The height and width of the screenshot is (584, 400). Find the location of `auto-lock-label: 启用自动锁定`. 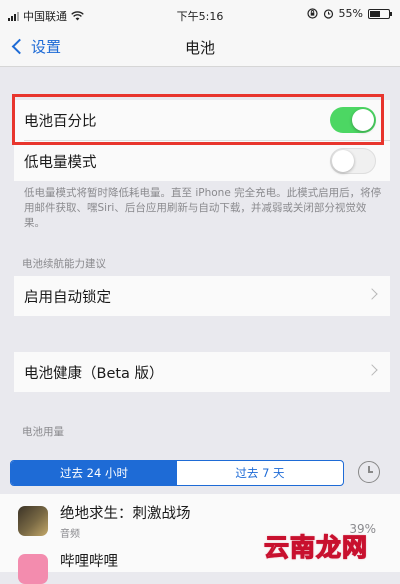

auto-lock-label: 启用自动锁定 is located at coordinates (67, 297).